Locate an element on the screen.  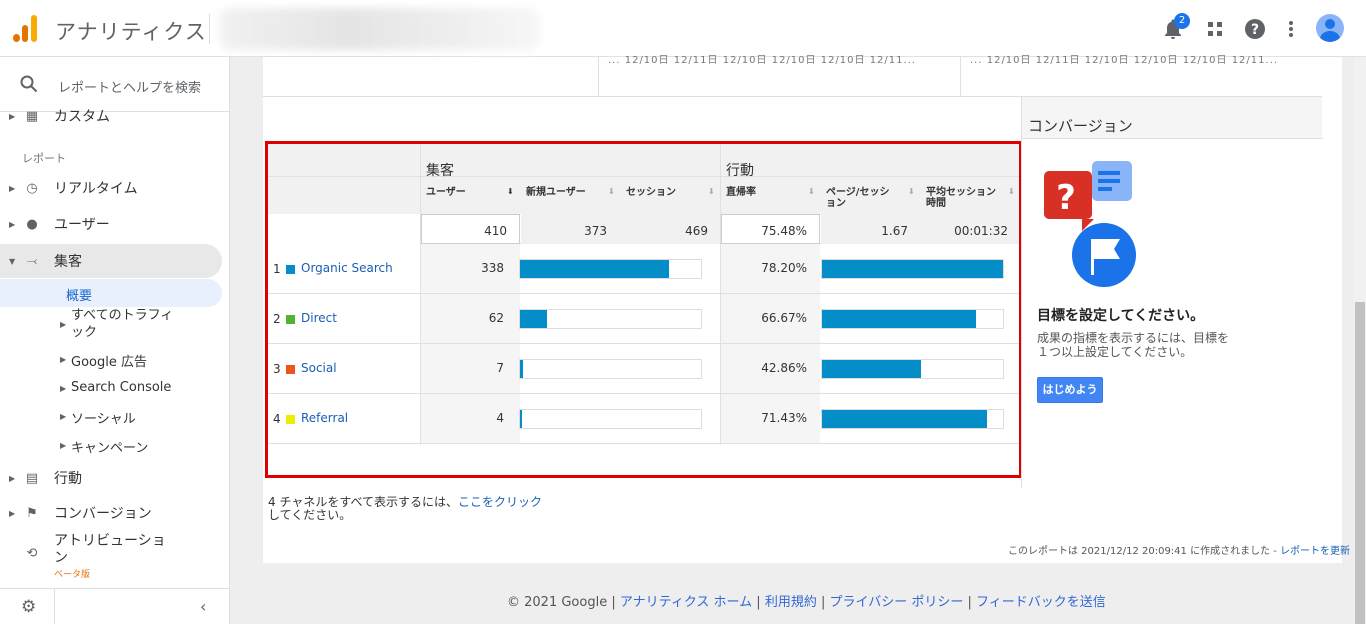
footer-link-analytics-home: アナリティクス ホーム is located at coordinates (686, 602).